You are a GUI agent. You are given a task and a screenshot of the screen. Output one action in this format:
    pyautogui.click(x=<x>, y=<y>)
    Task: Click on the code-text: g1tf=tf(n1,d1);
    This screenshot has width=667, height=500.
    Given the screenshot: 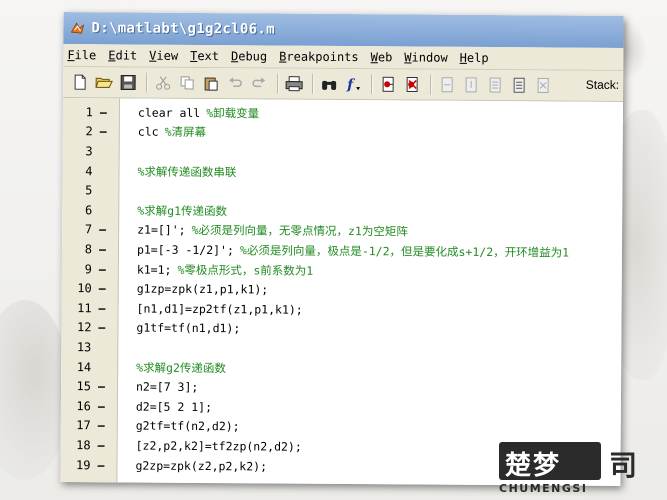 What is the action you would take?
    pyautogui.click(x=188, y=328)
    